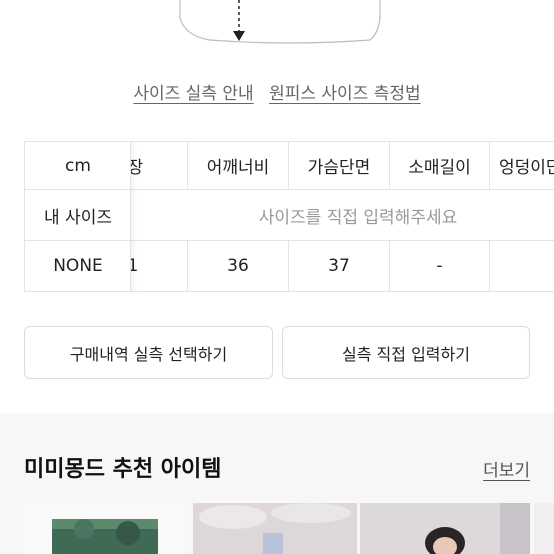 The width and height of the screenshot is (554, 554). I want to click on value-length: 81, so click(159, 266).